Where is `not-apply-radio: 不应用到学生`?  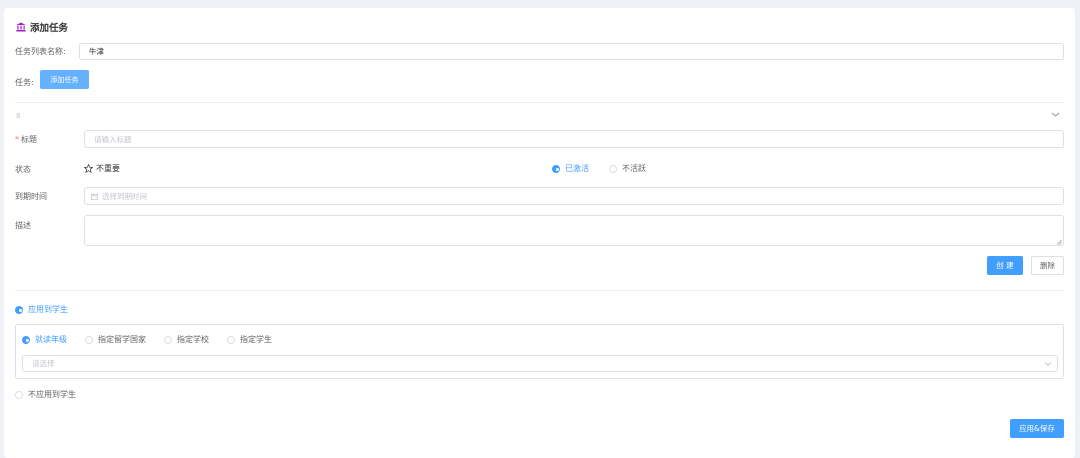
not-apply-radio: 不应用到学生 is located at coordinates (45, 394).